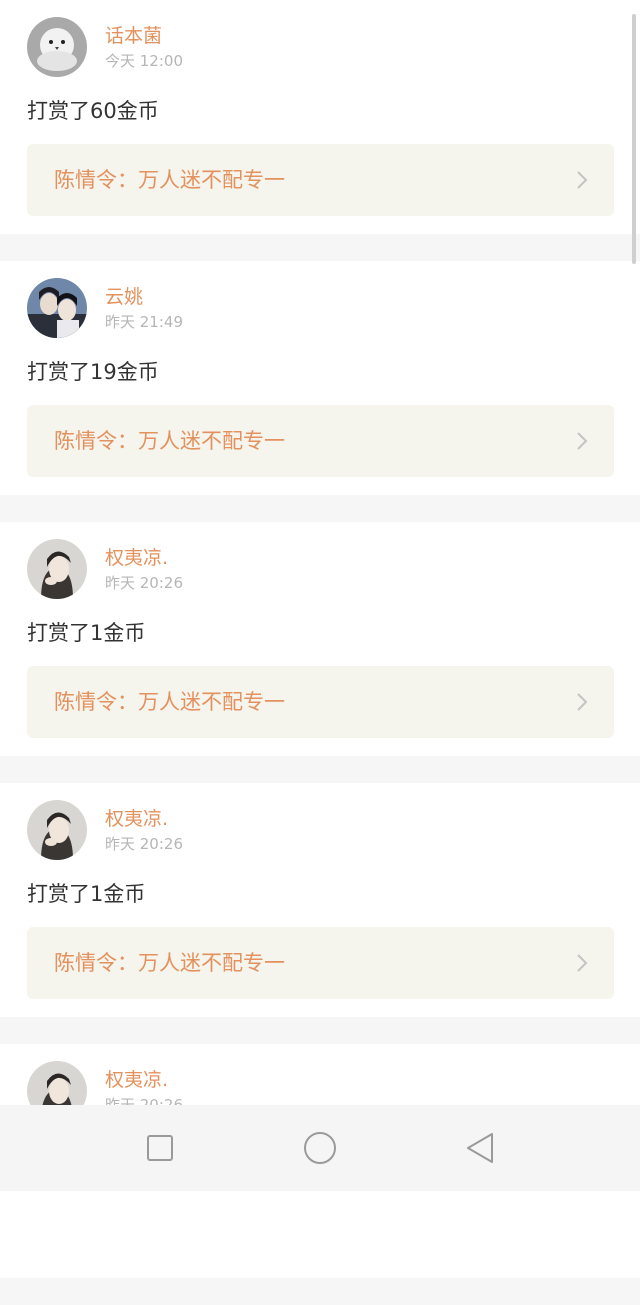  Describe the element at coordinates (93, 111) in the screenshot. I see `reward-action-text: 打赏了60金币` at that location.